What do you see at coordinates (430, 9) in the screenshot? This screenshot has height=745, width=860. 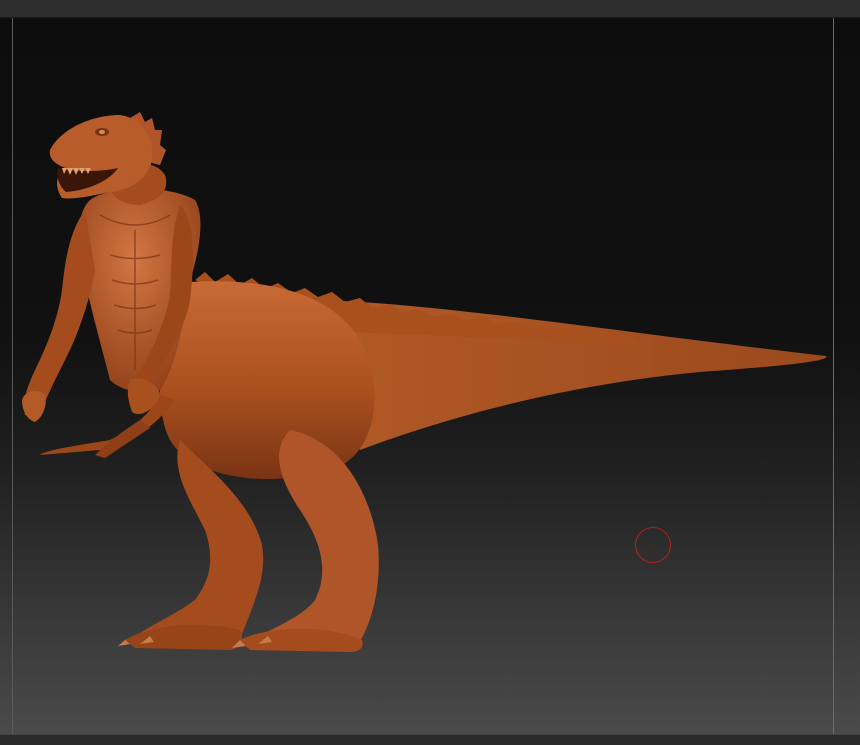 I see `top-toolbar` at bounding box center [430, 9].